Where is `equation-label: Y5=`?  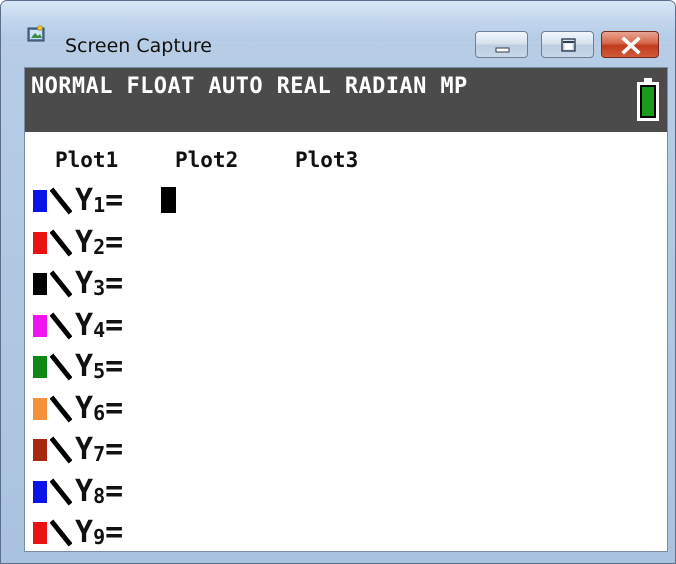 equation-label: Y5= is located at coordinates (99, 368).